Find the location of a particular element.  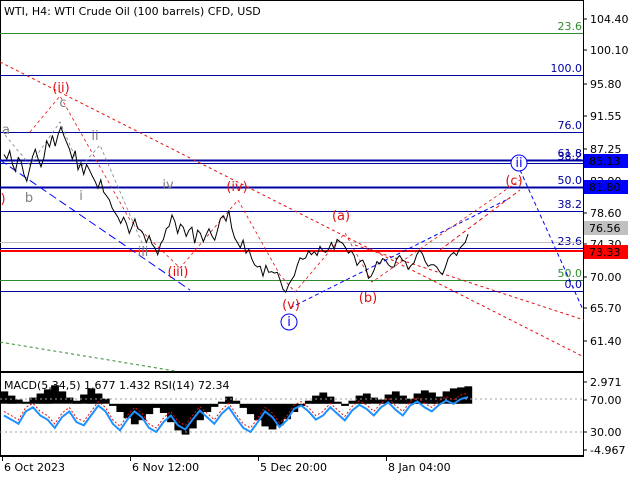

indicator-tick-label: 30.00 is located at coordinates (606, 432).